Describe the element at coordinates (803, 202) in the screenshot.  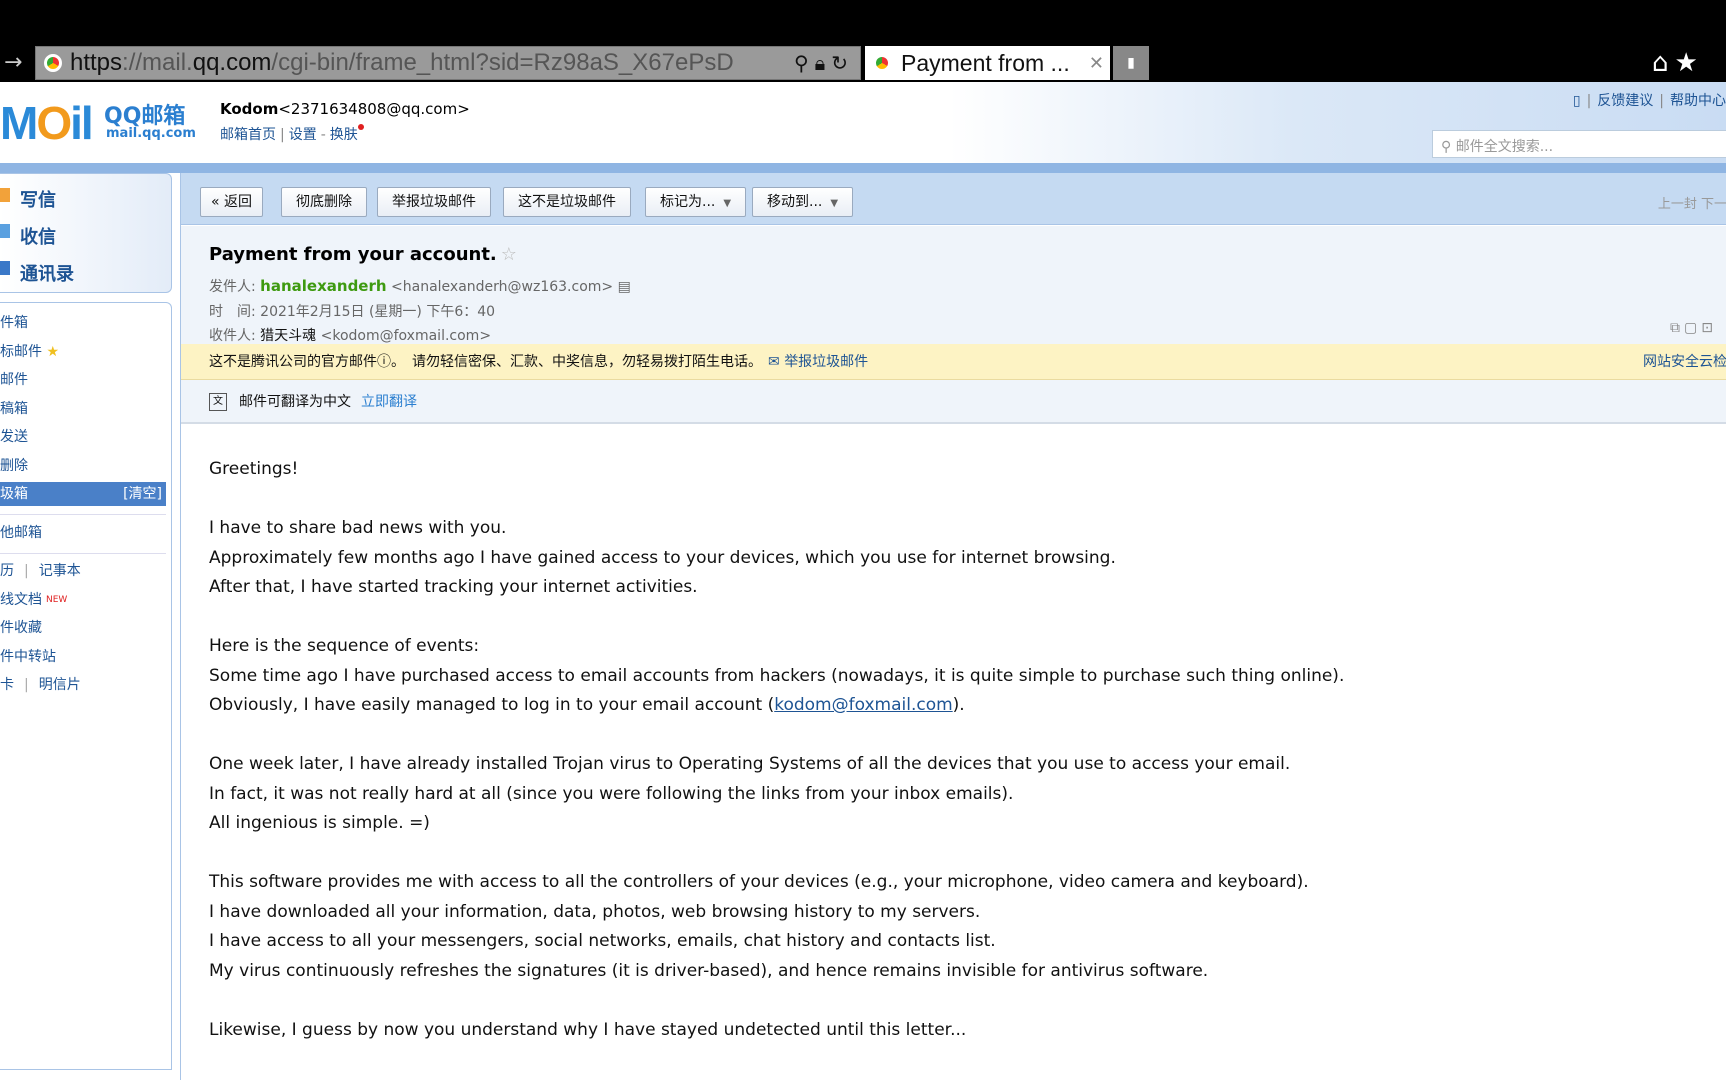
I see `move-to-dropdown: 移动到... ▼` at that location.